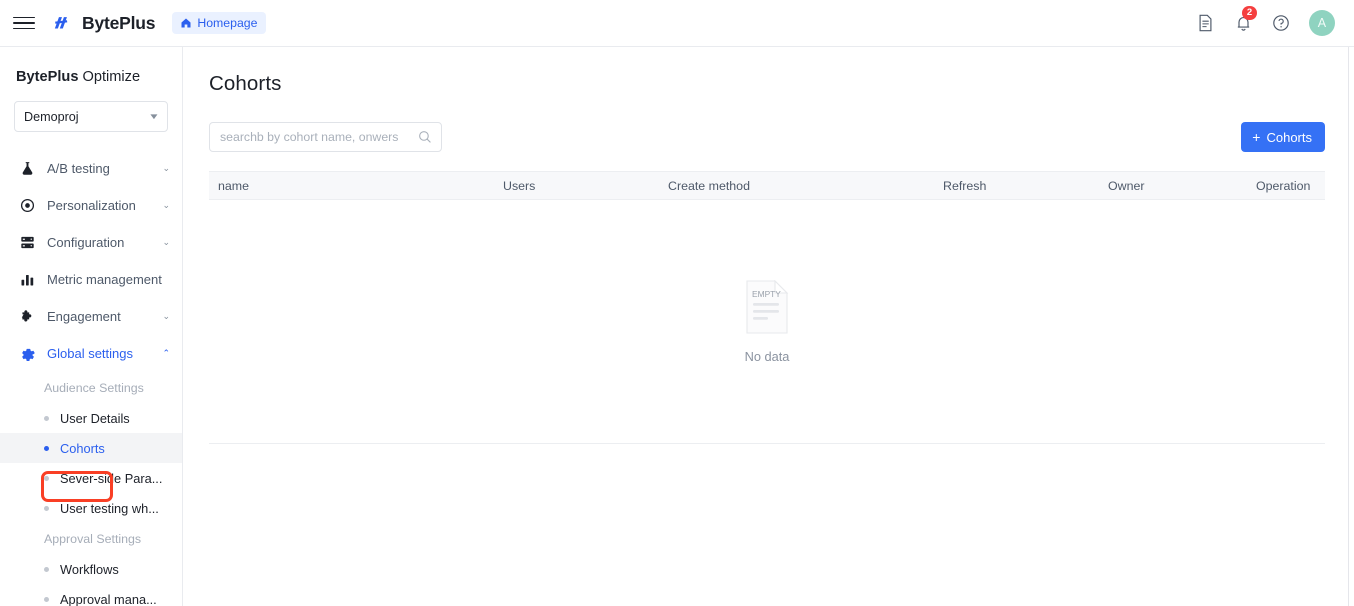 The width and height of the screenshot is (1354, 606). Describe the element at coordinates (1205, 23) in the screenshot. I see `document-icon` at that location.